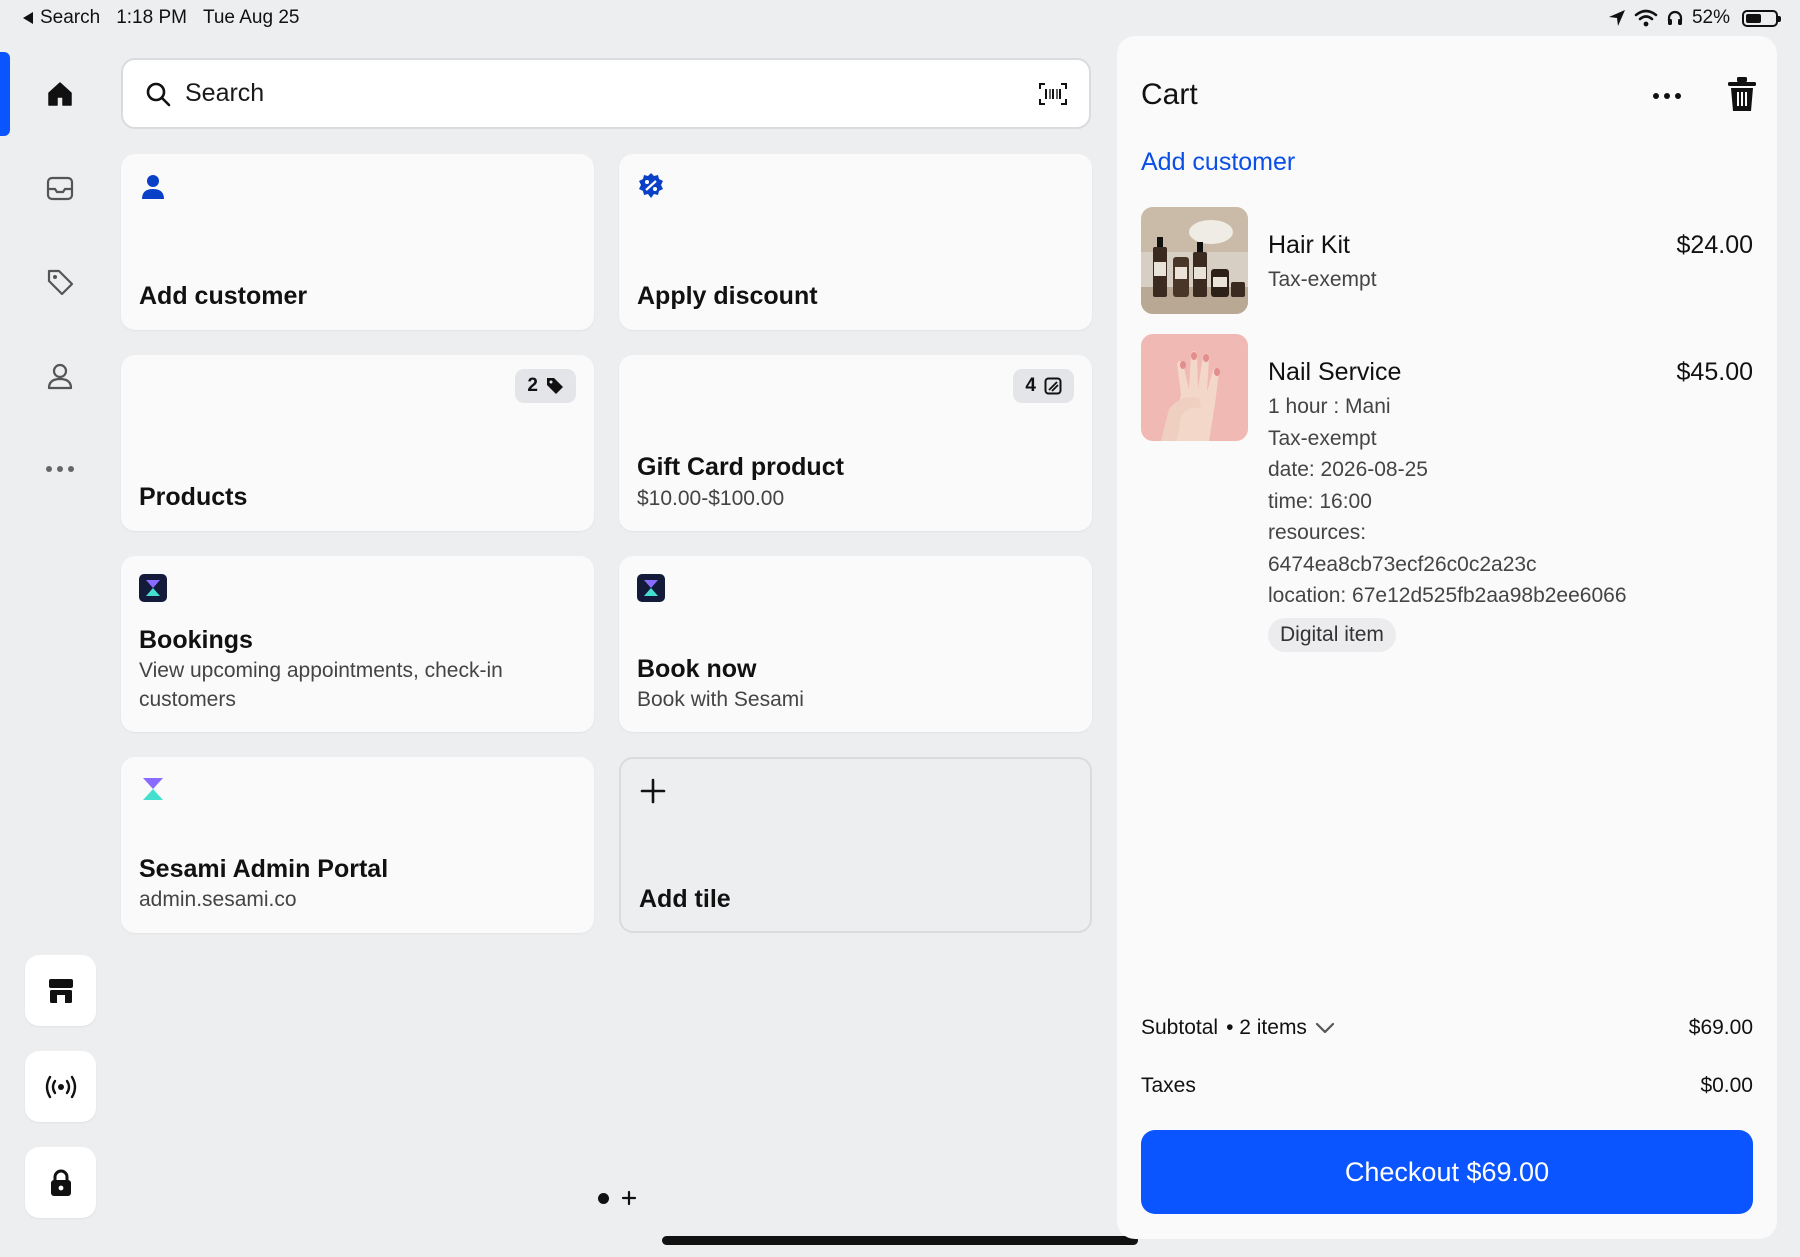 Image resolution: width=1800 pixels, height=1257 pixels. I want to click on cart-add-customer-link: Add customer, so click(1218, 162).